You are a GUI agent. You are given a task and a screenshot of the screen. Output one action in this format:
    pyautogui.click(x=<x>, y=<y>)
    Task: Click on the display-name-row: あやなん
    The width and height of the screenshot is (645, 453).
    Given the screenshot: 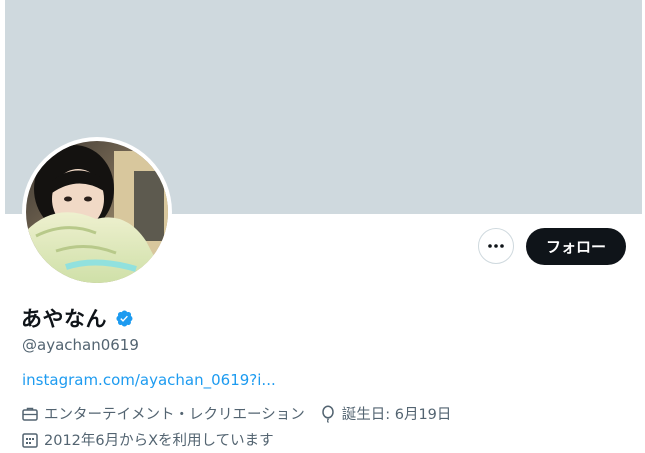 What is the action you would take?
    pyautogui.click(x=77, y=318)
    